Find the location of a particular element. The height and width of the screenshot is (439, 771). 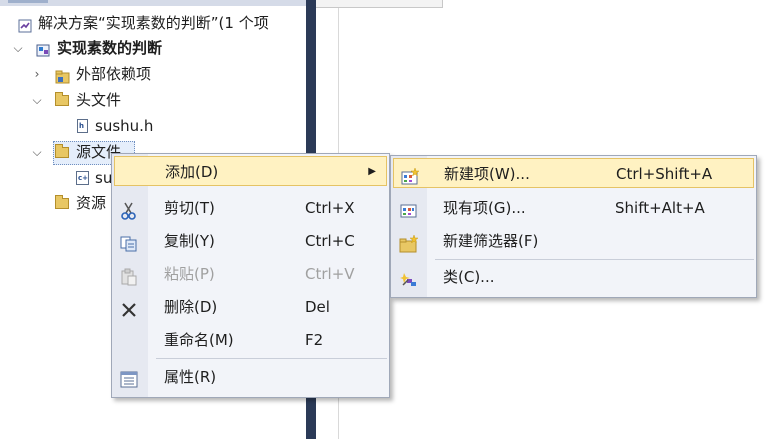

project-label: 实现素数的判断 is located at coordinates (110, 48).